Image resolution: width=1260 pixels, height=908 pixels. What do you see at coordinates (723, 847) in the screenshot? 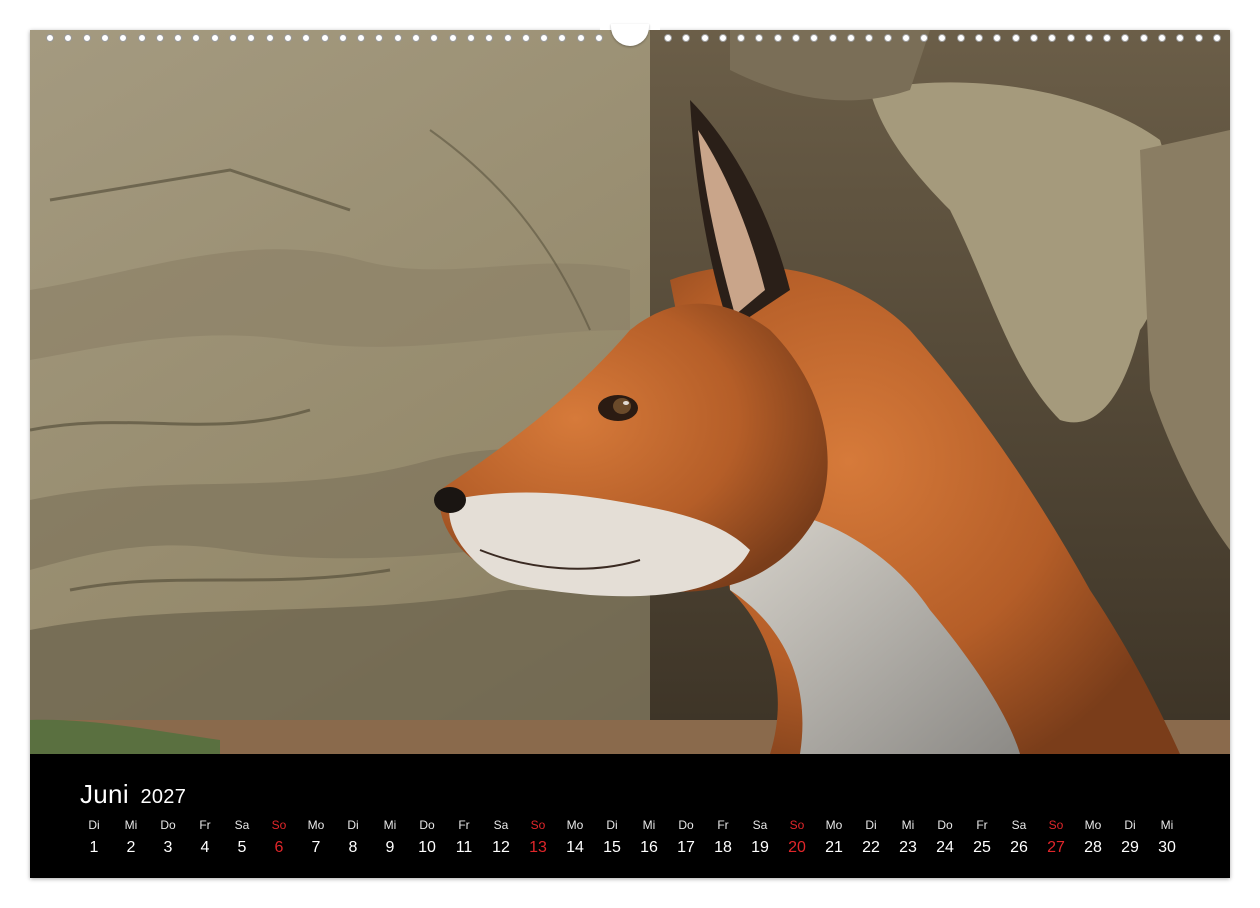
I see `day-number: 18` at bounding box center [723, 847].